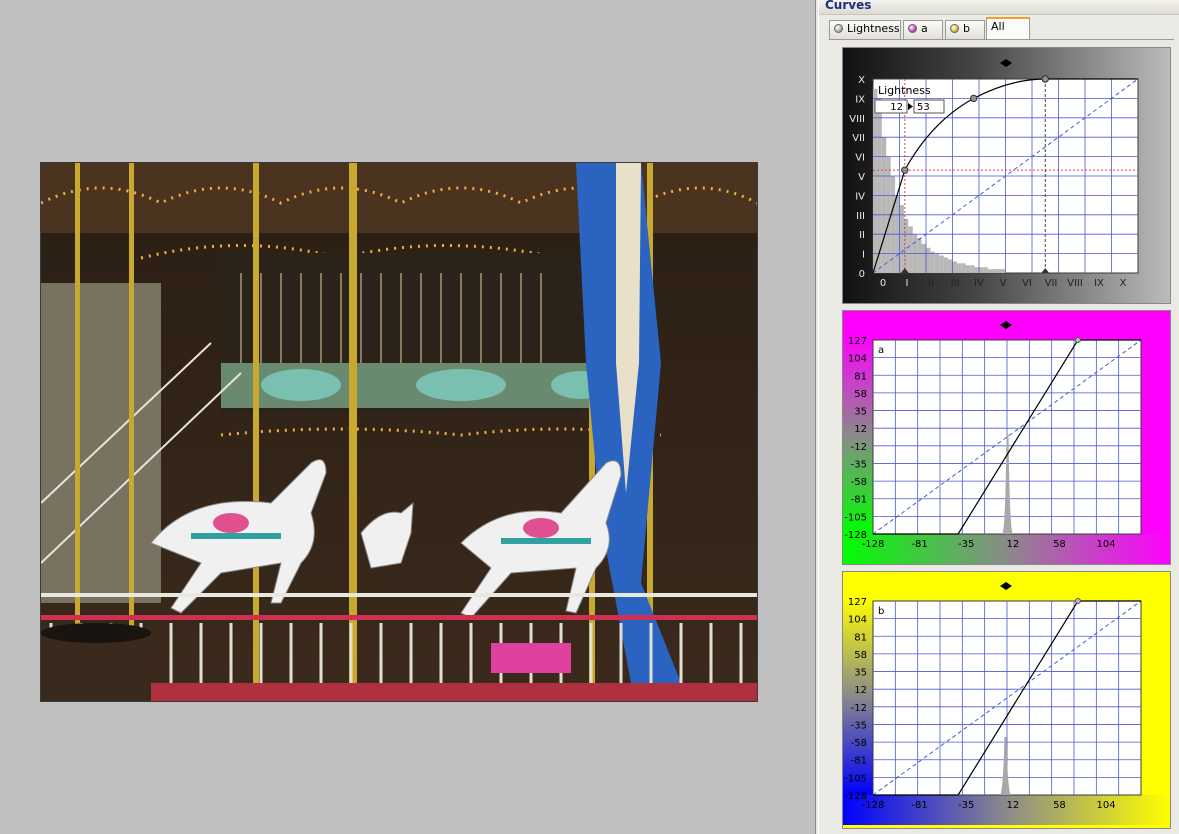 This screenshot has width=1179, height=834. I want to click on x-tick-label: 0, so click(883, 283).